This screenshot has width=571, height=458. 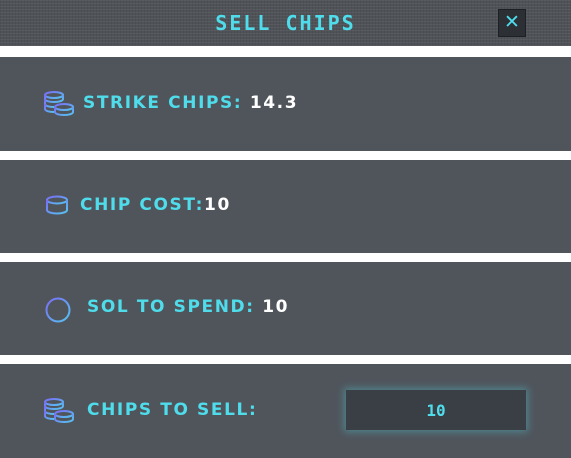 What do you see at coordinates (142, 205) in the screenshot?
I see `chip-cost-label-text: CHIP COST:` at bounding box center [142, 205].